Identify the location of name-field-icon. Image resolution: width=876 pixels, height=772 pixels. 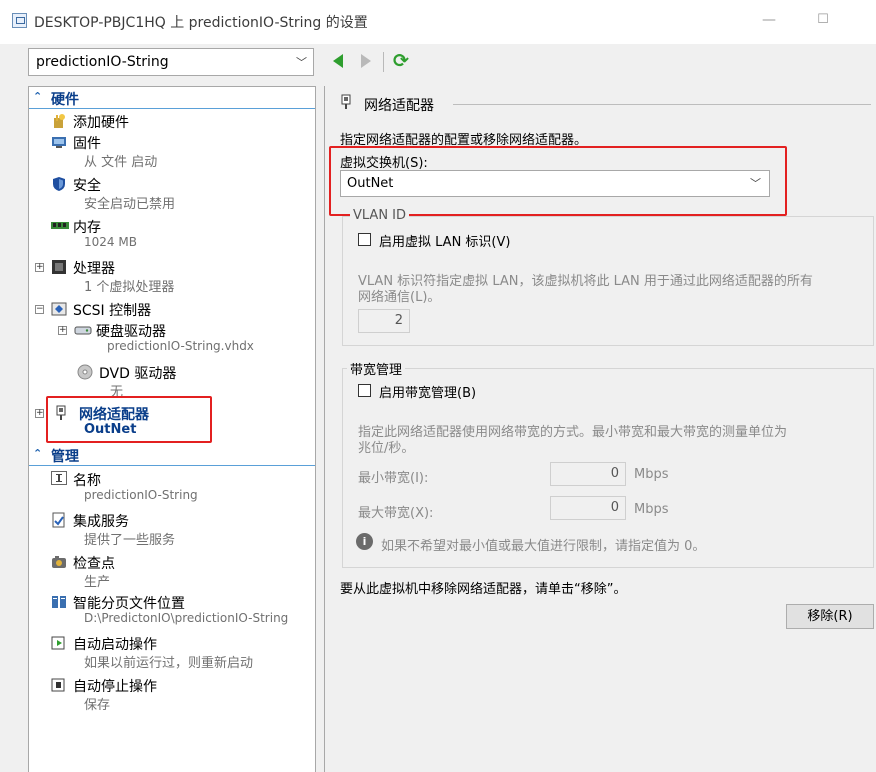
(59, 478).